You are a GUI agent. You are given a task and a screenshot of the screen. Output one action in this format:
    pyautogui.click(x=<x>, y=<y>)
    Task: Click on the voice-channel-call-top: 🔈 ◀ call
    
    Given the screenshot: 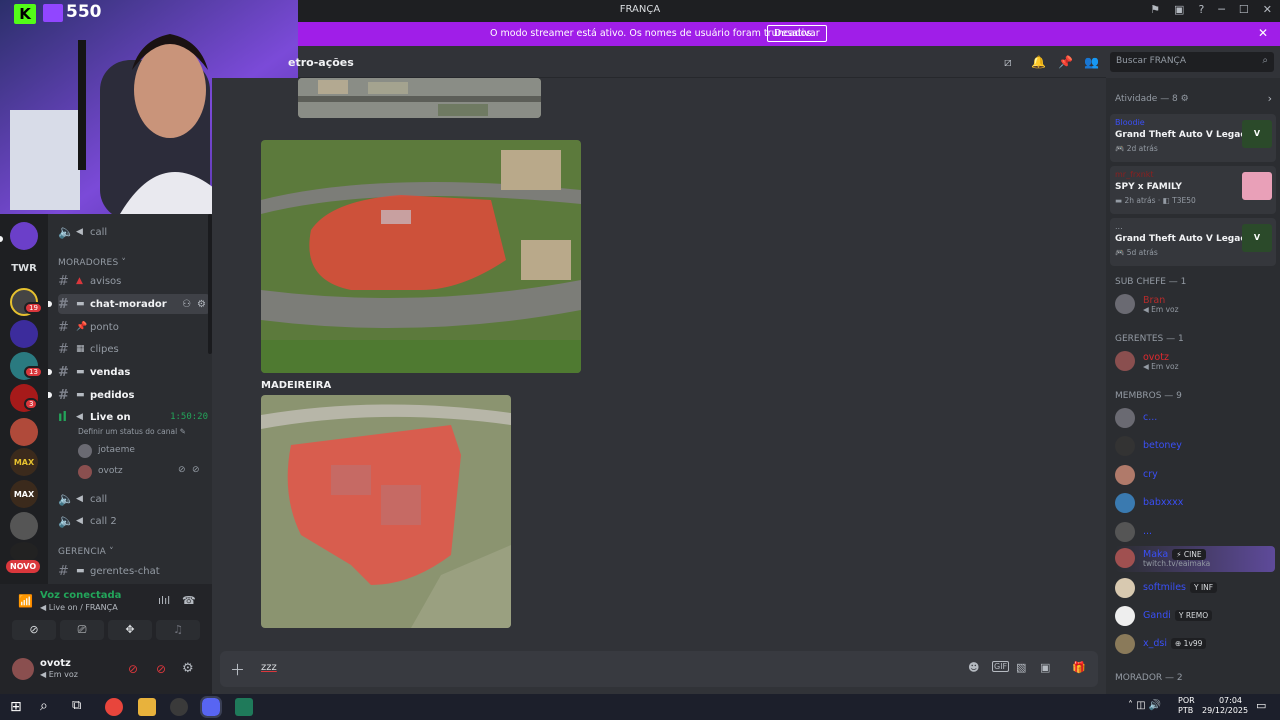 What is the action you would take?
    pyautogui.click(x=134, y=232)
    